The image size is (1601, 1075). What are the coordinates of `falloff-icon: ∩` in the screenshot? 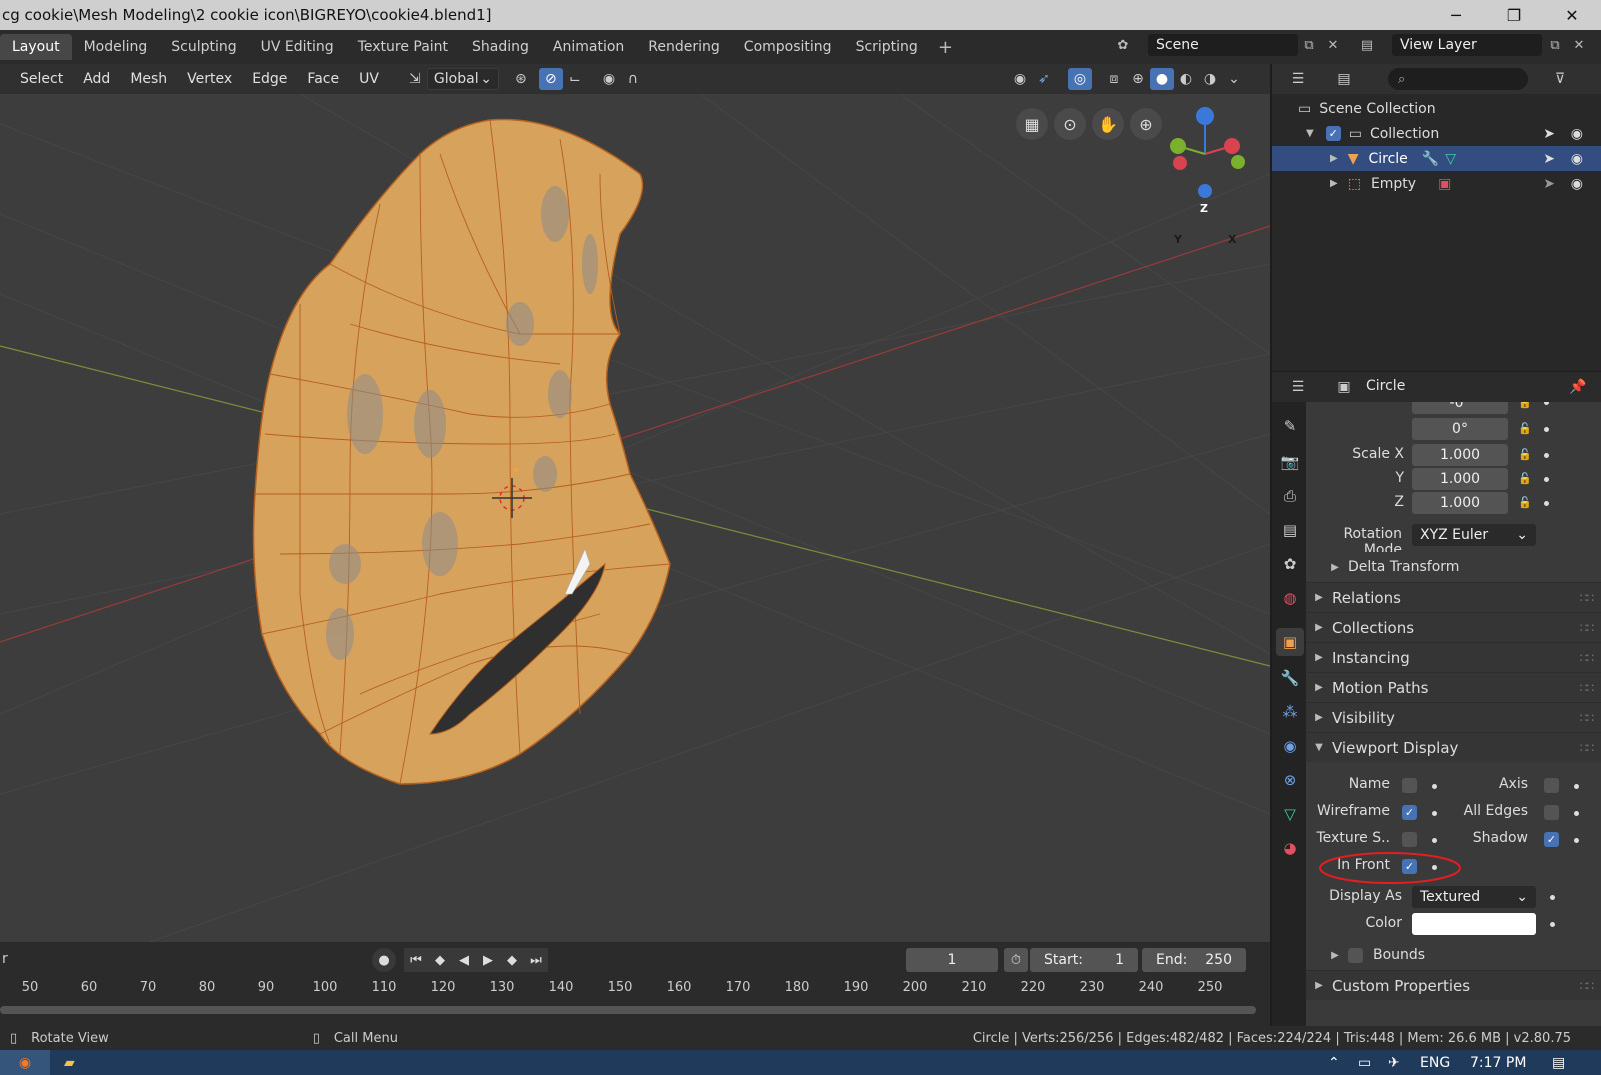 It's located at (633, 79).